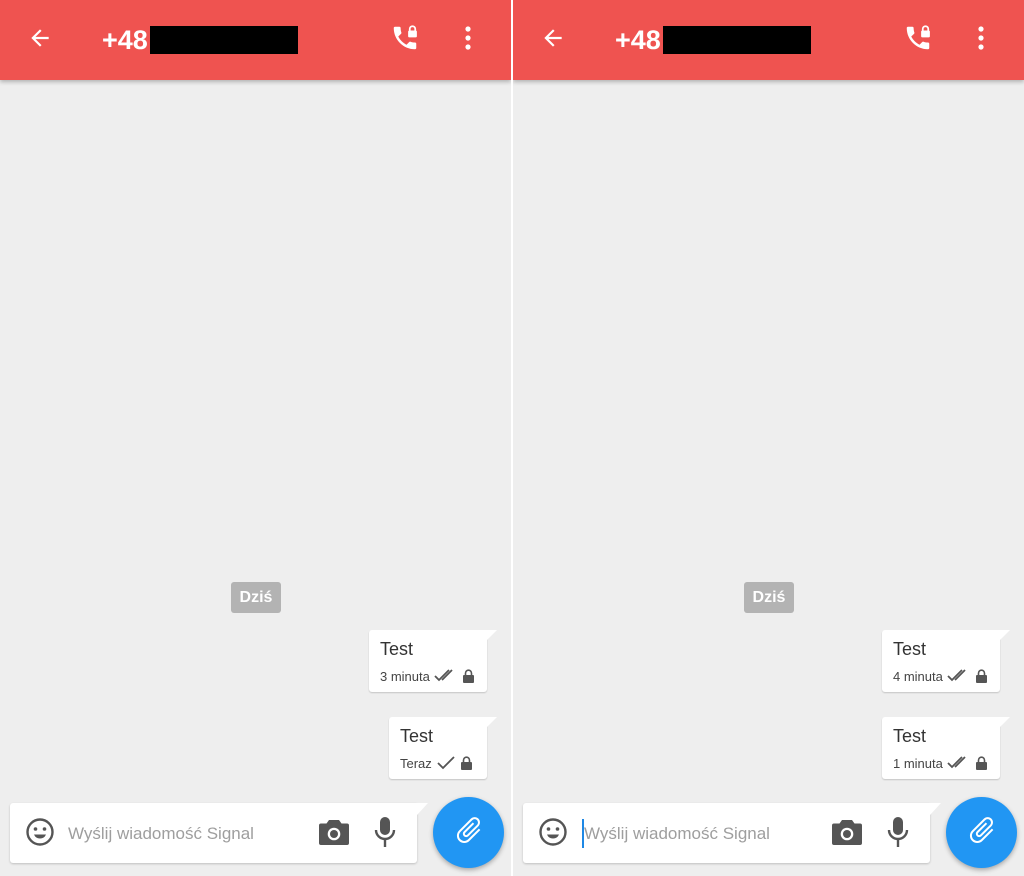 The image size is (1024, 876). Describe the element at coordinates (405, 676) in the screenshot. I see `message-time: 3 minuta` at that location.